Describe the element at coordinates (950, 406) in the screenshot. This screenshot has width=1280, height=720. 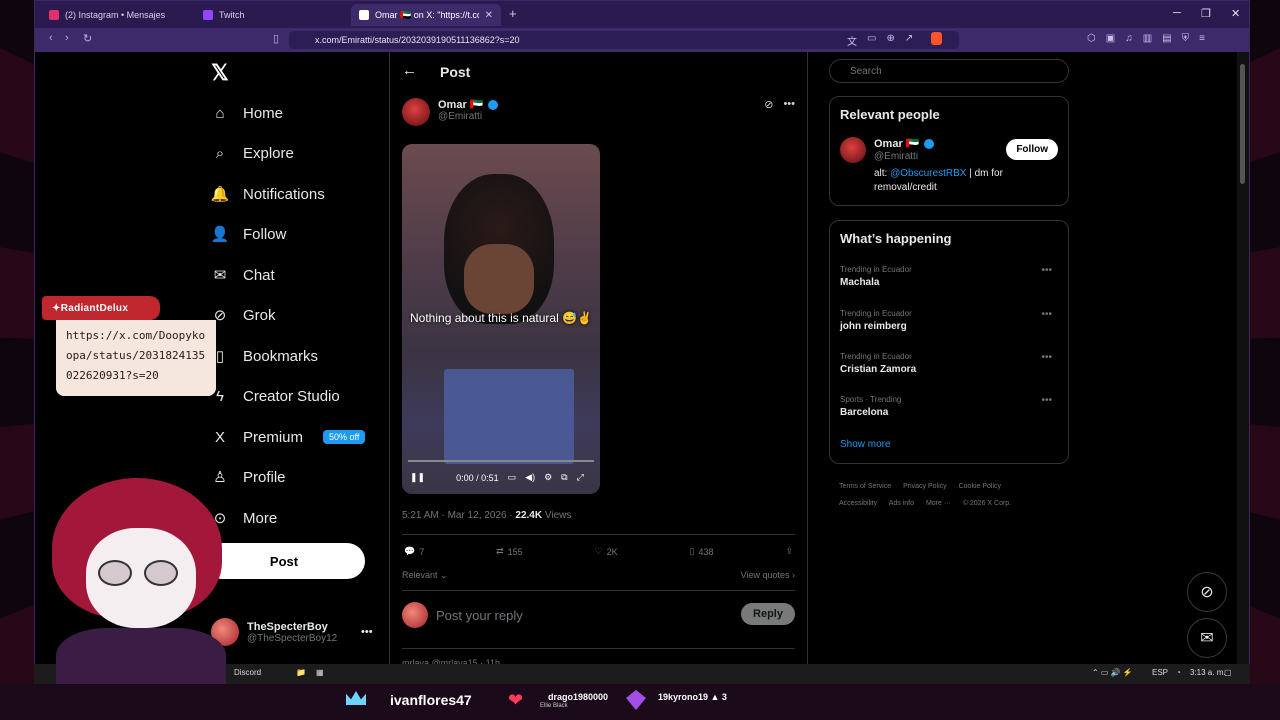
I see `trend-item: Sports · Trending Barcelona •••` at that location.